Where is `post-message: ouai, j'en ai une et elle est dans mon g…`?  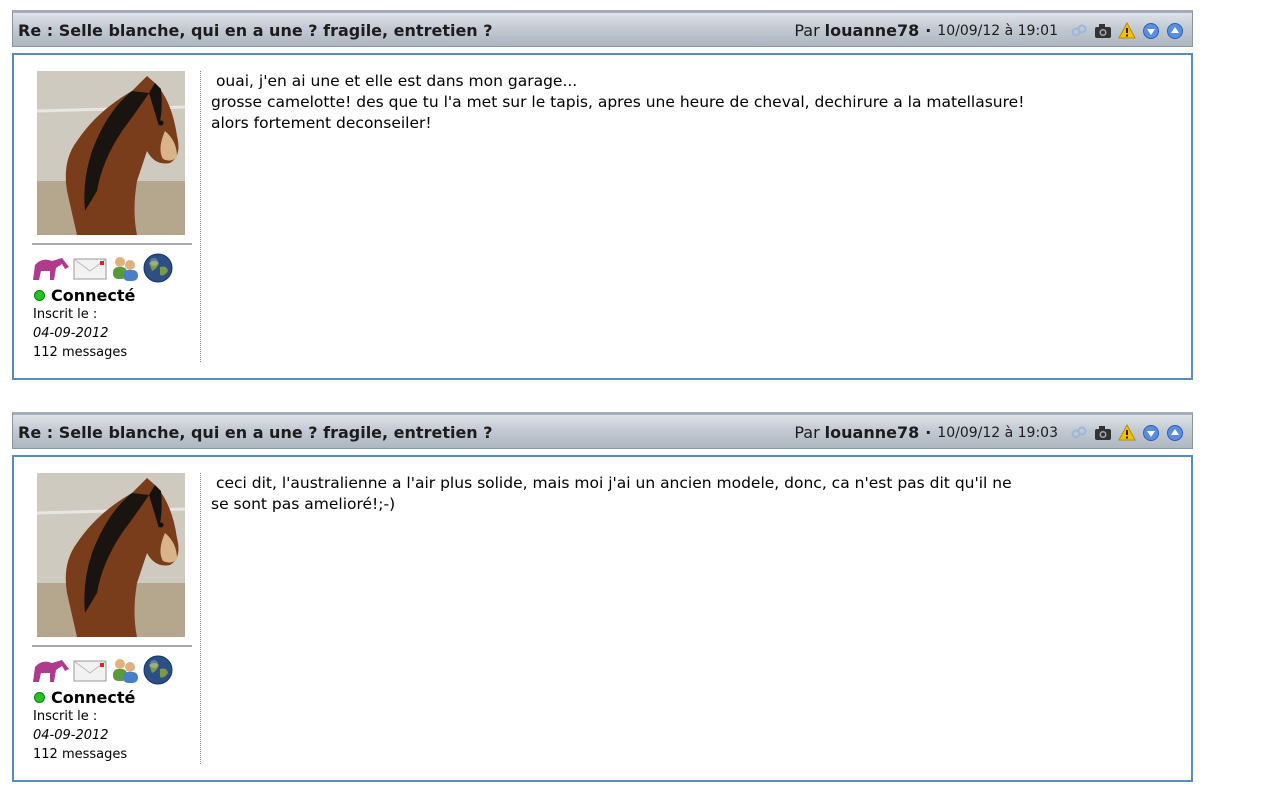 post-message: ouai, j'en ai une et elle est dans mon g… is located at coordinates (618, 102).